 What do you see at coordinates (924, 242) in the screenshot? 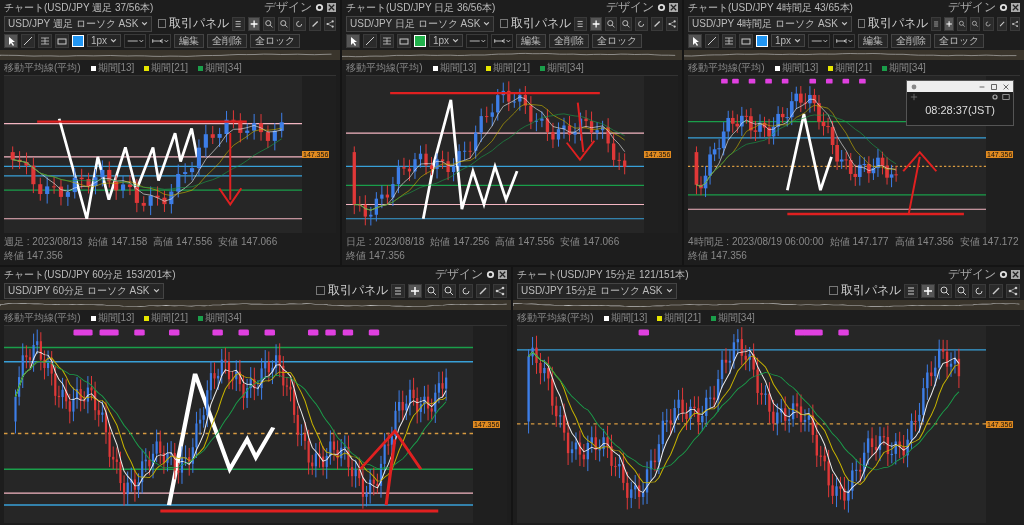
I see `ohlc-text: 高値 147.356` at bounding box center [924, 242].